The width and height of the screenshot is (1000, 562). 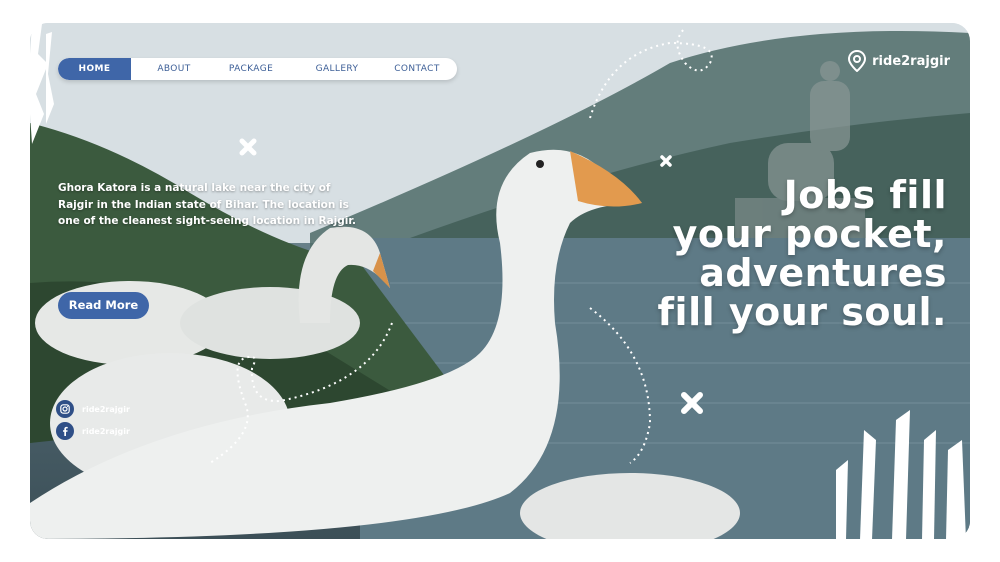 I want to click on facebook-icon, so click(x=65, y=431).